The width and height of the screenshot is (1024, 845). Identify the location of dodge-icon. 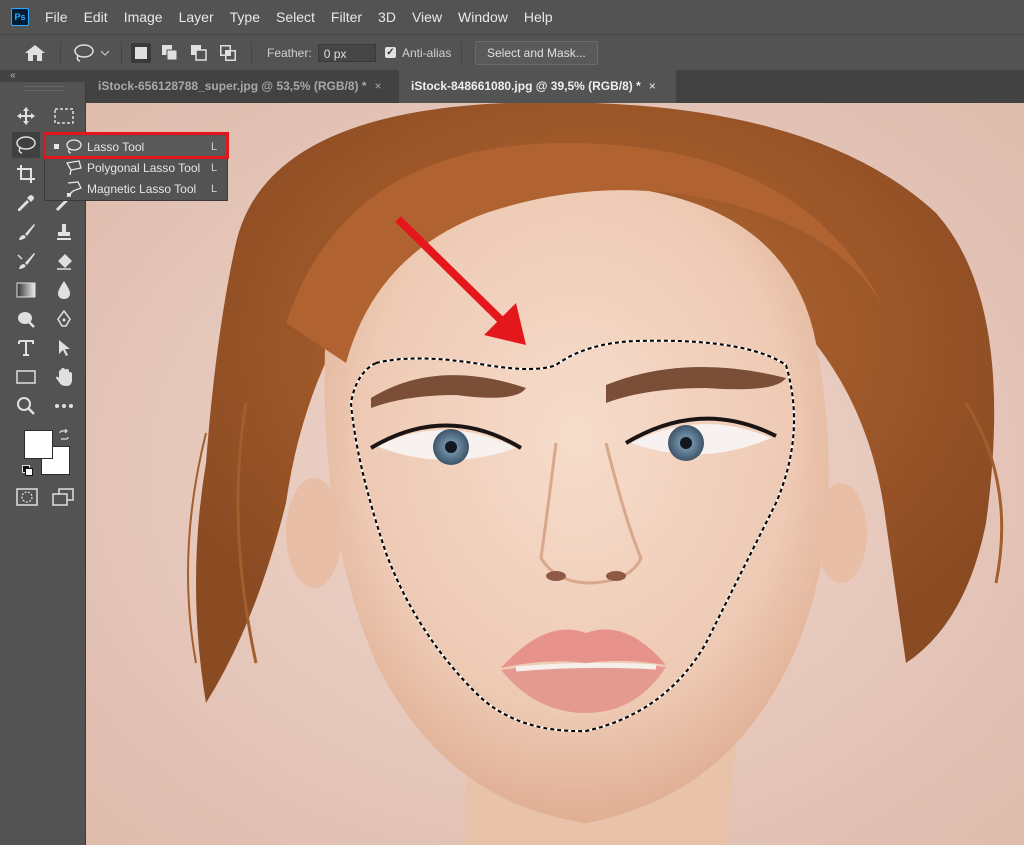
(26, 320).